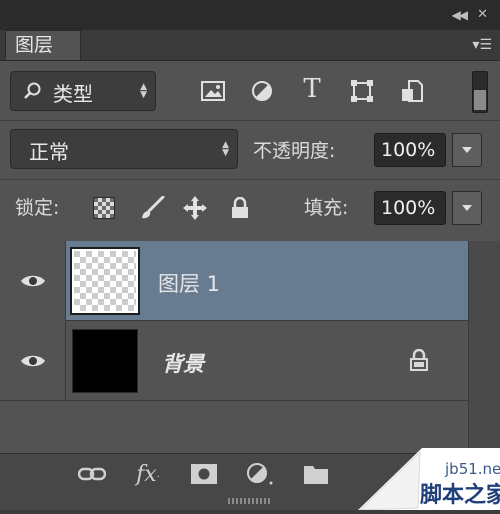 Image resolution: width=500 pixels, height=514 pixels. Describe the element at coordinates (152, 208) in the screenshot. I see `lock-image-pixels-icon` at that location.